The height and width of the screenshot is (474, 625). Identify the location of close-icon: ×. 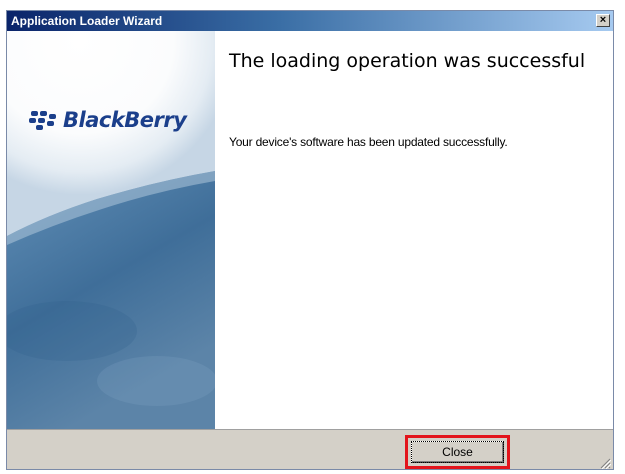
(603, 20).